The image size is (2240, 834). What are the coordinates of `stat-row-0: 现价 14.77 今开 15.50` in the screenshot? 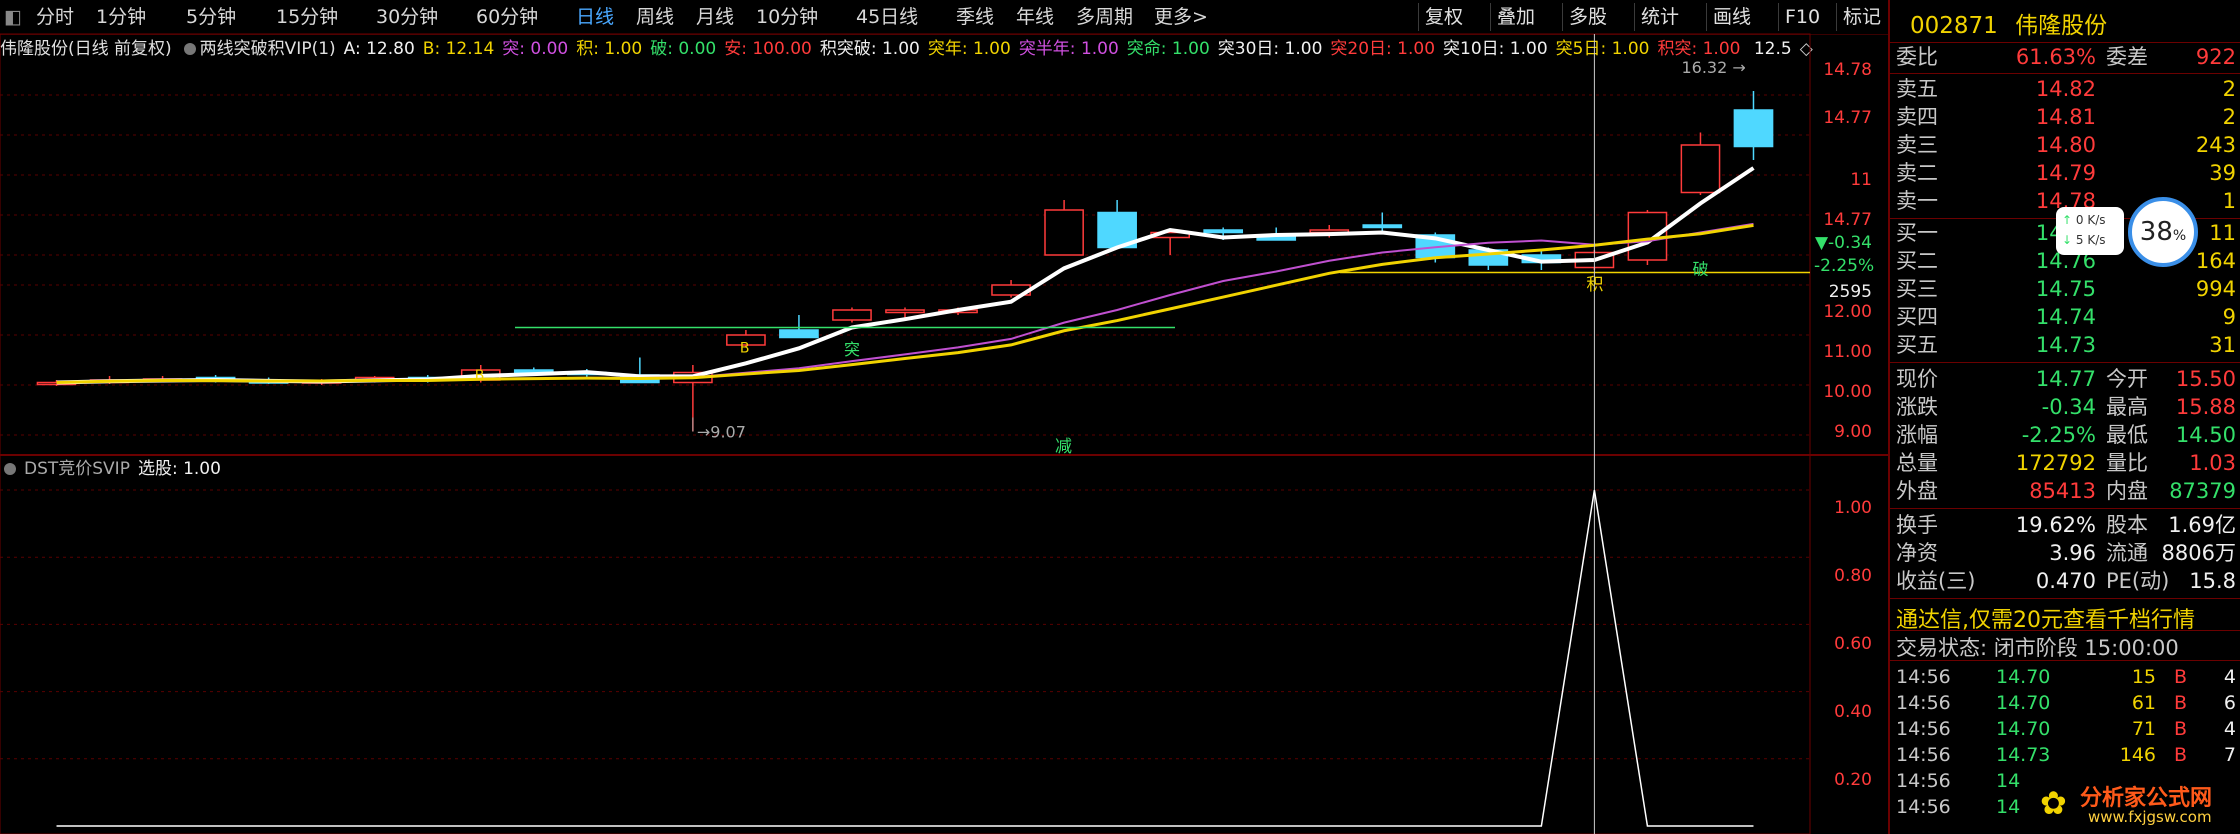 It's located at (2066, 379).